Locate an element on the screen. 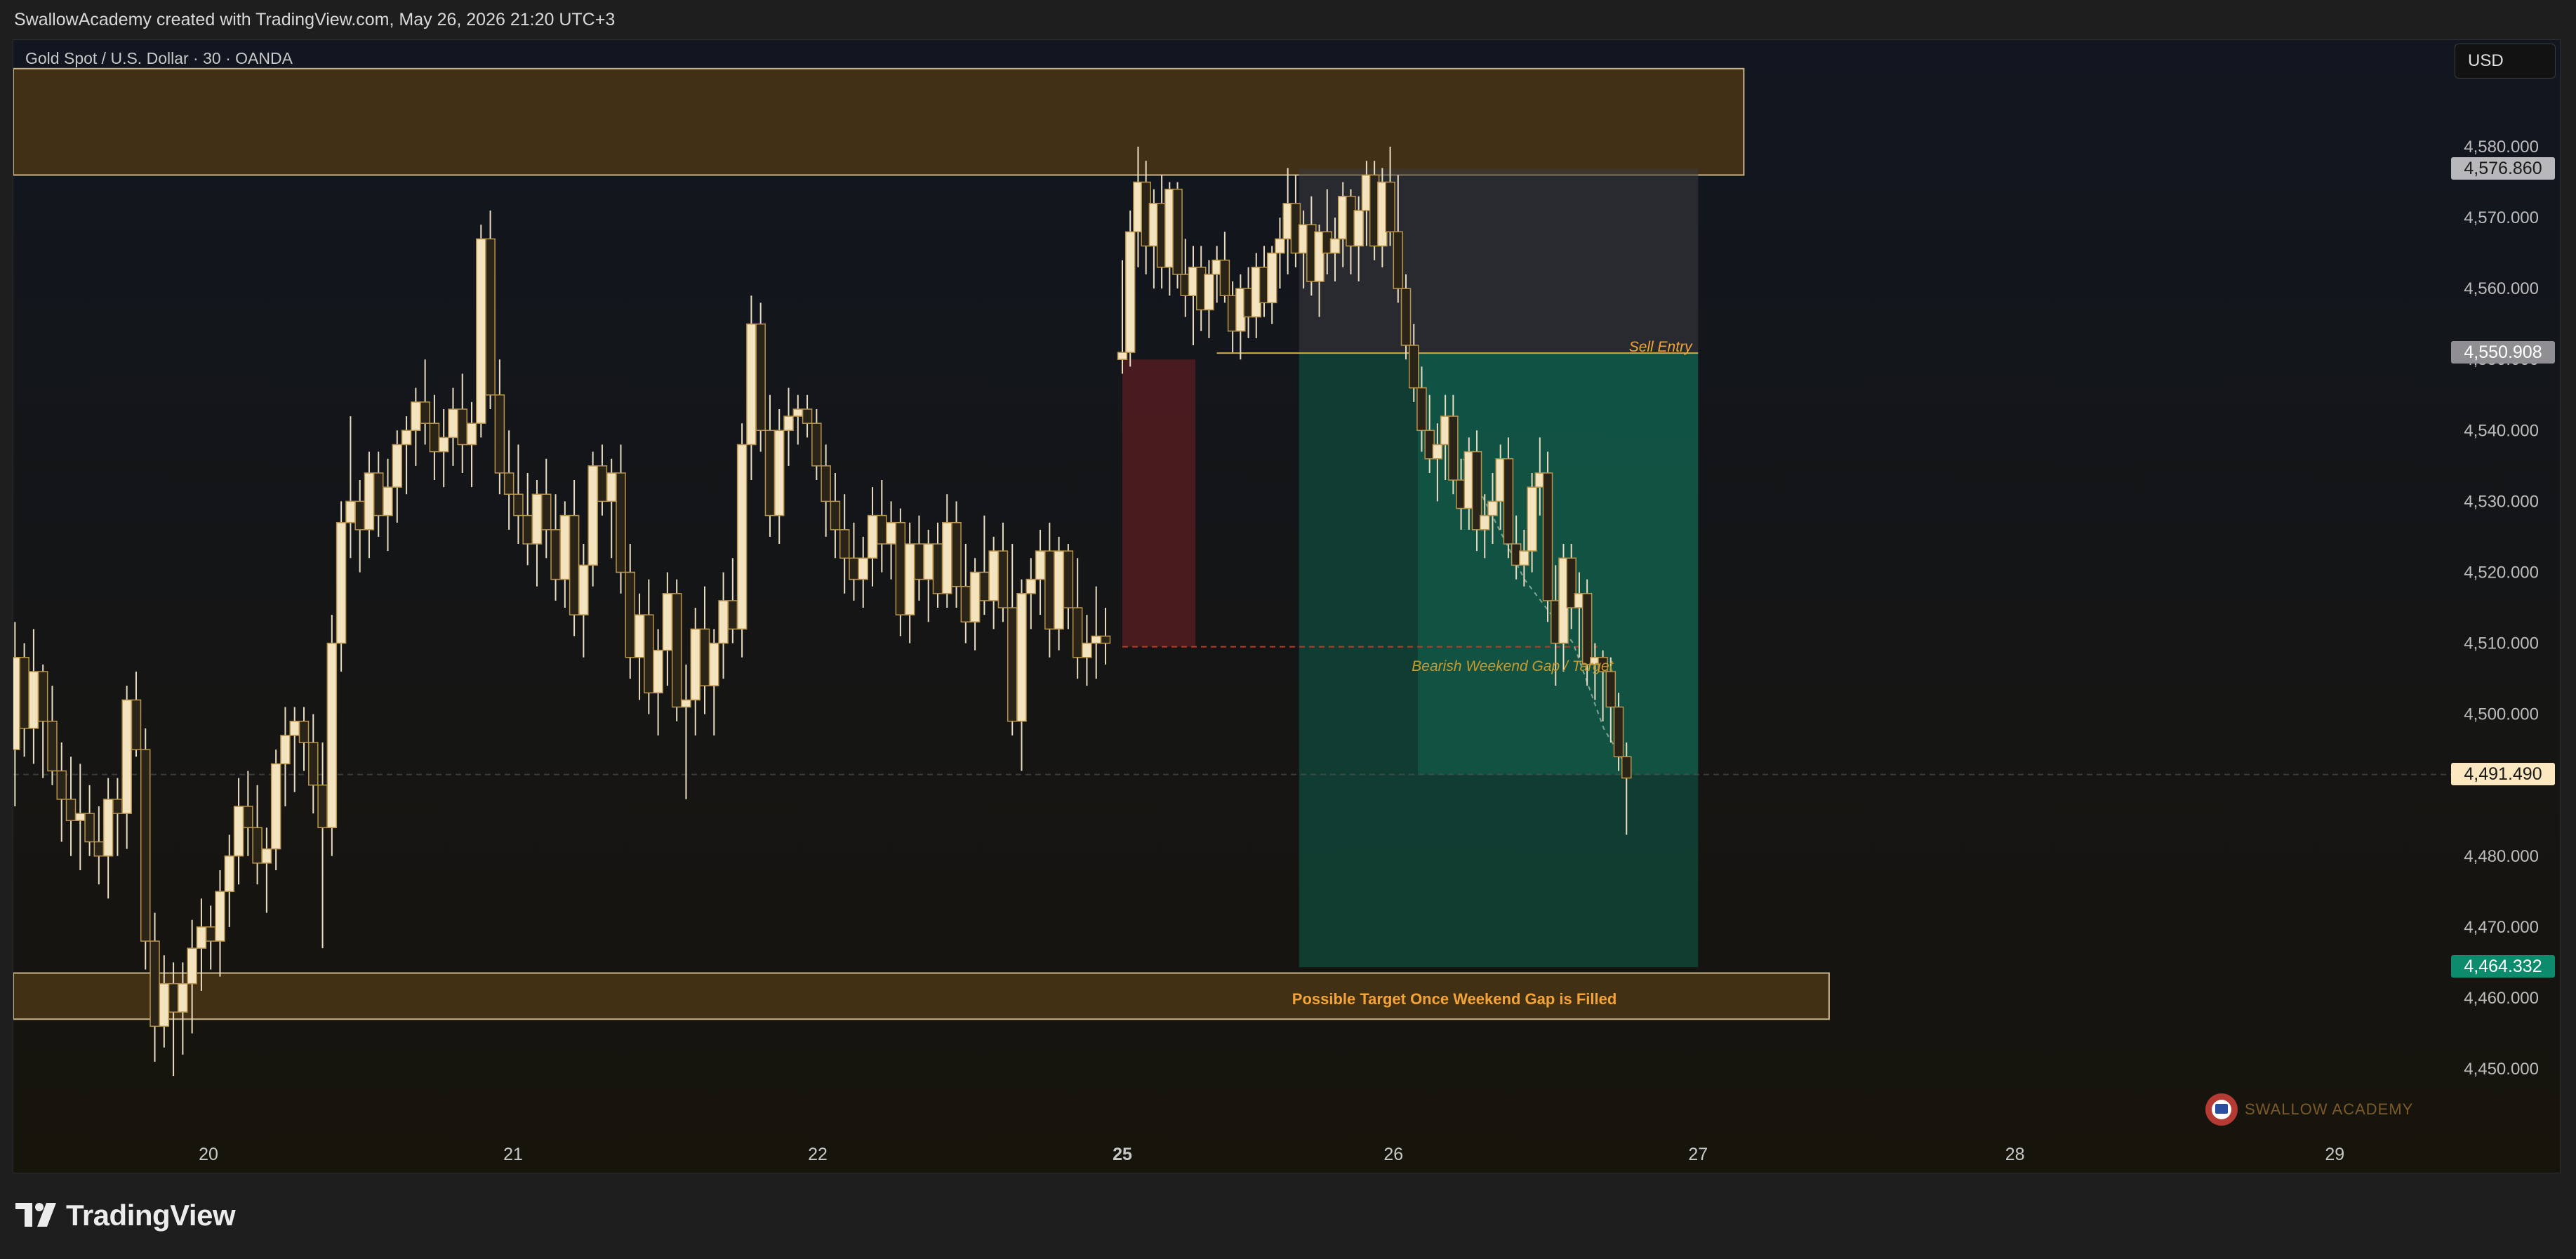  bottom-bar is located at coordinates (1288, 1216).